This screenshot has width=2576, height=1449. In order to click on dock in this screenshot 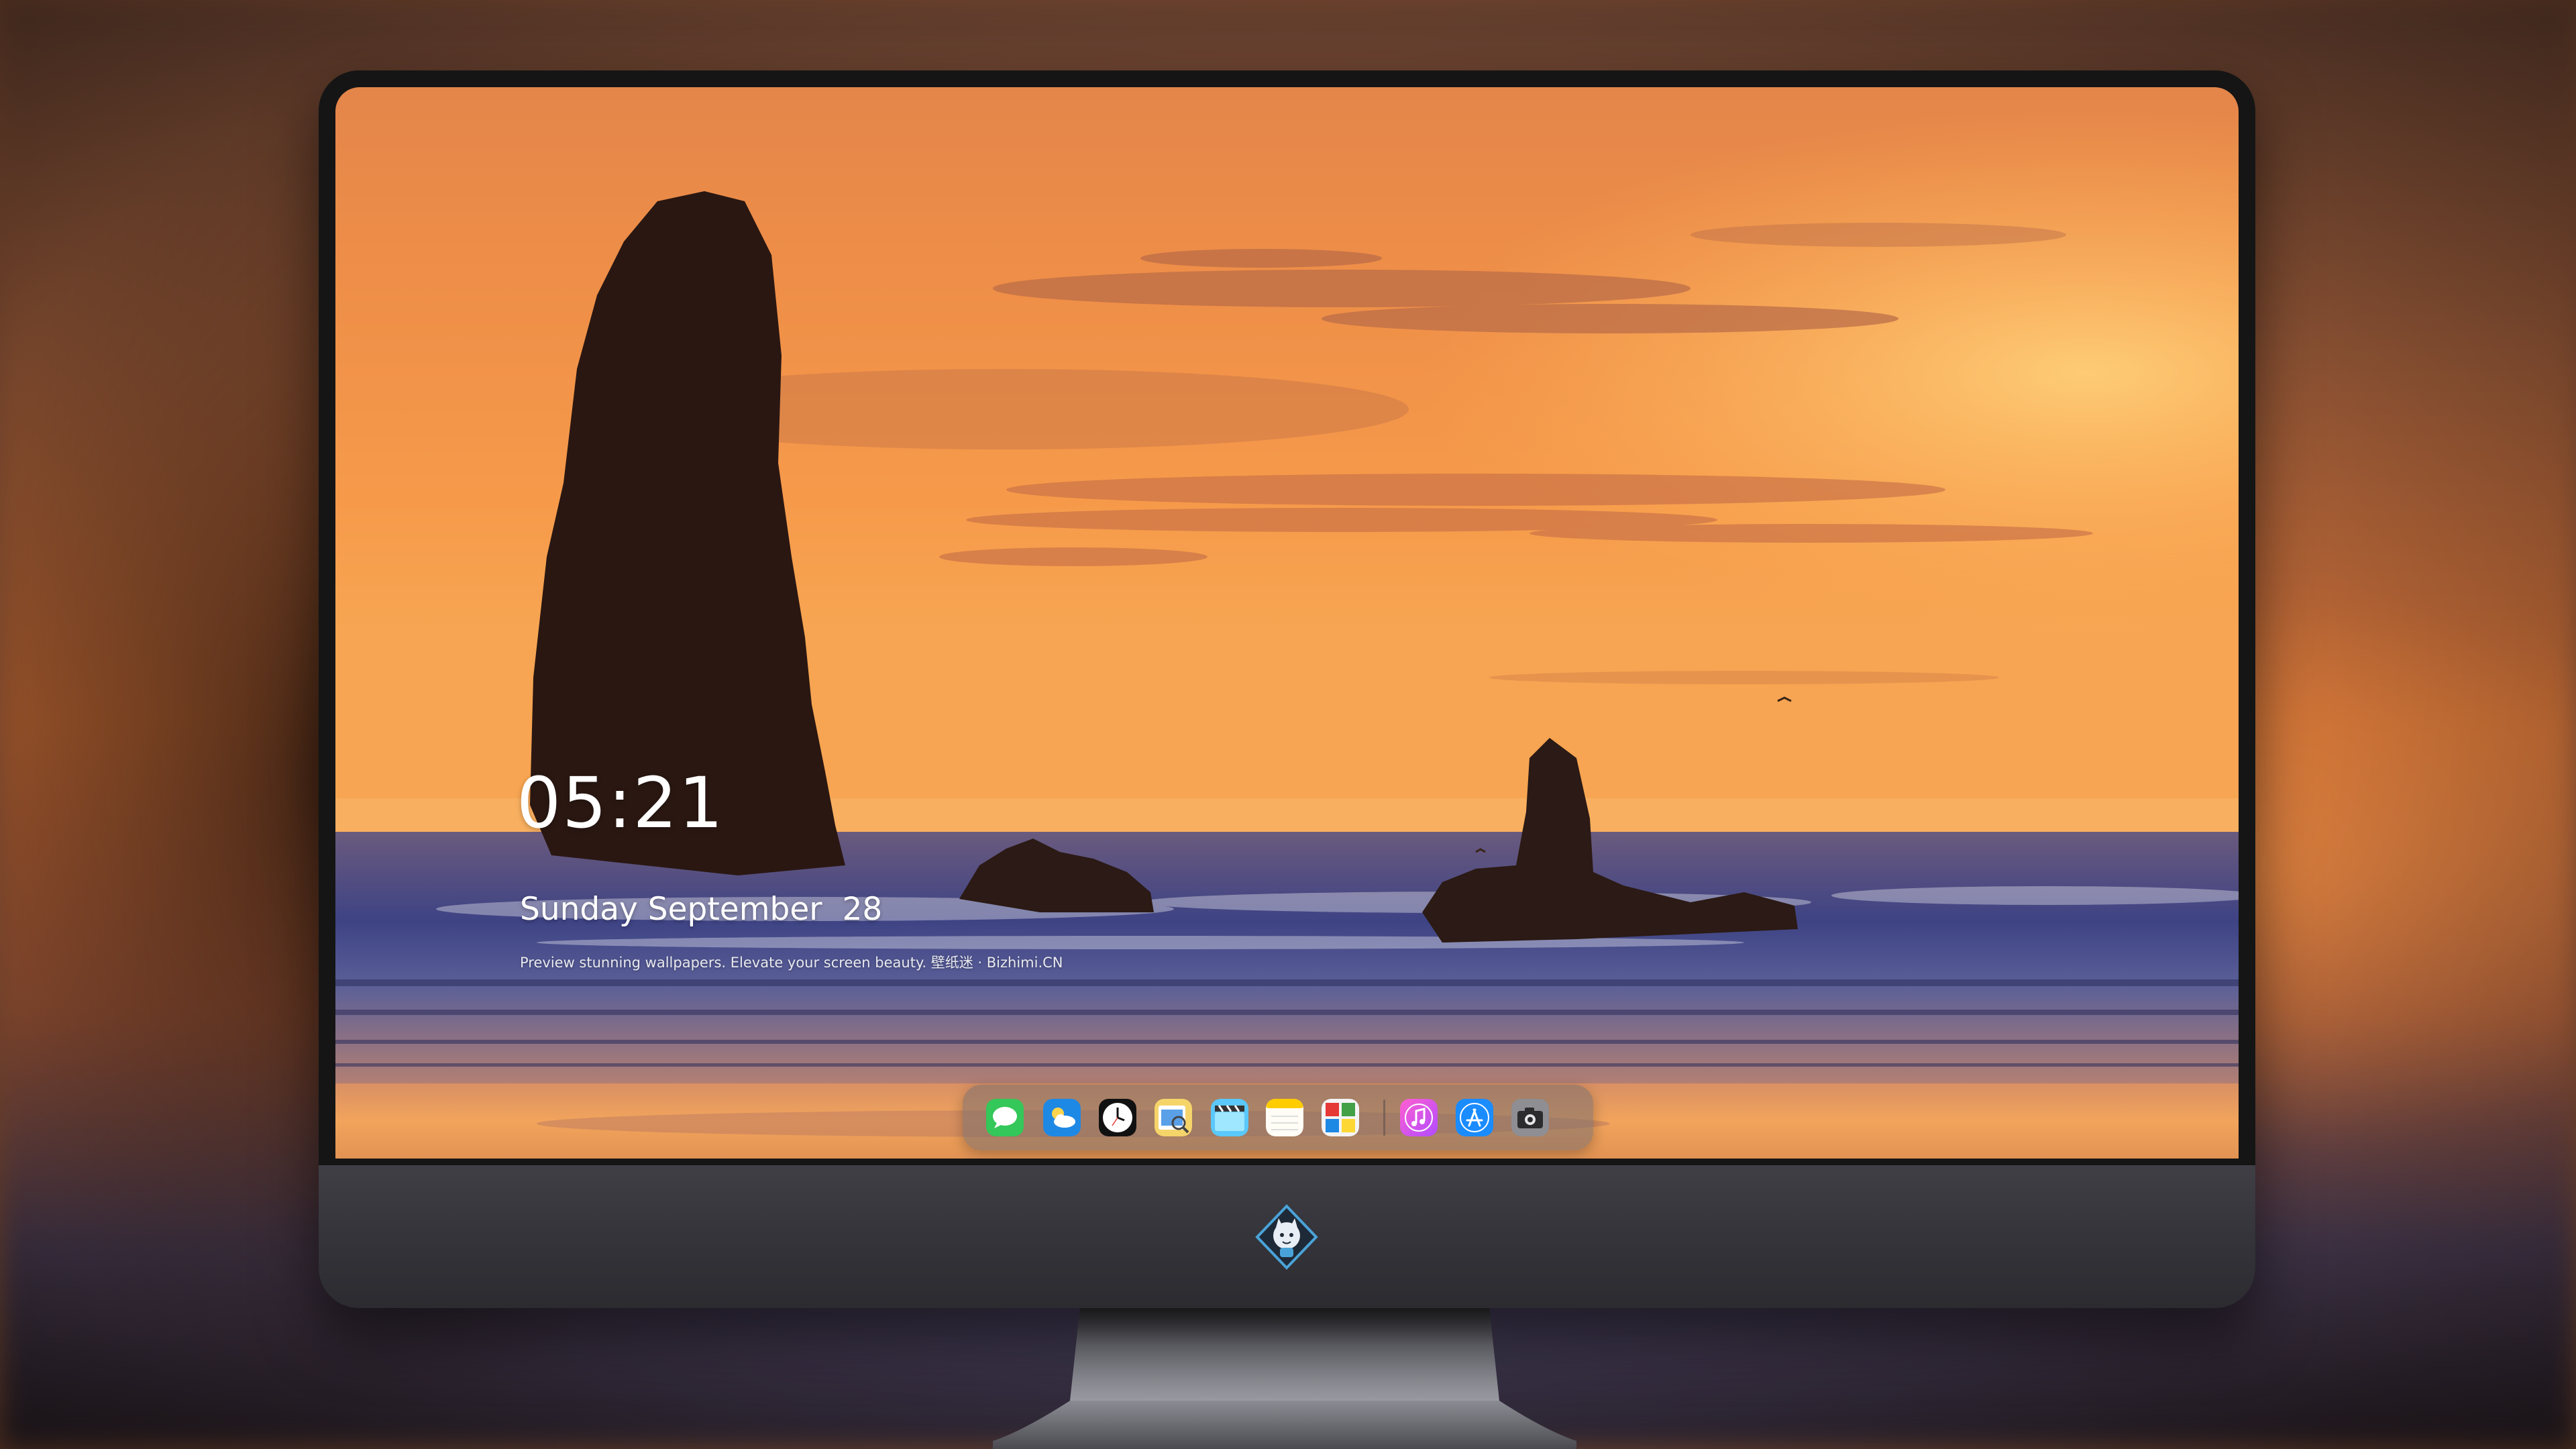, I will do `click(1278, 1117)`.